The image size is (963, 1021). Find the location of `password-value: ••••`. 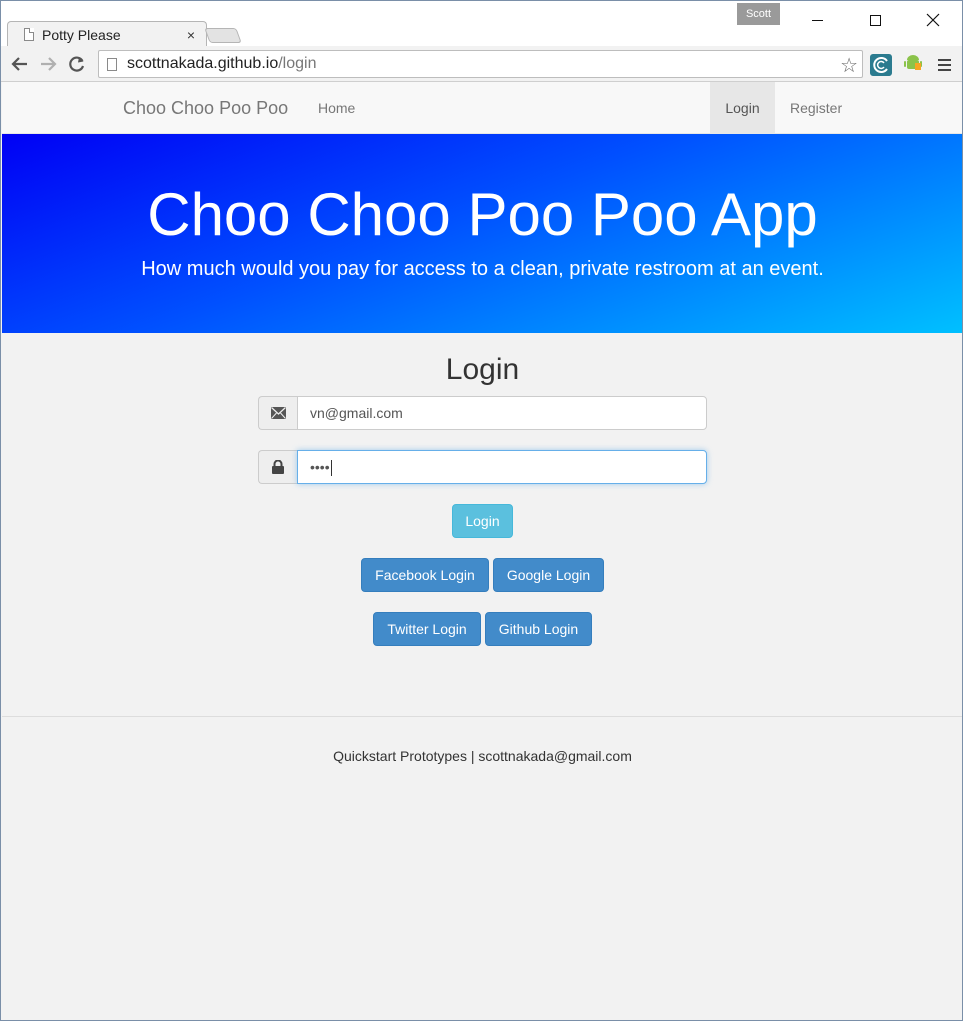

password-value: •••• is located at coordinates (320, 467).